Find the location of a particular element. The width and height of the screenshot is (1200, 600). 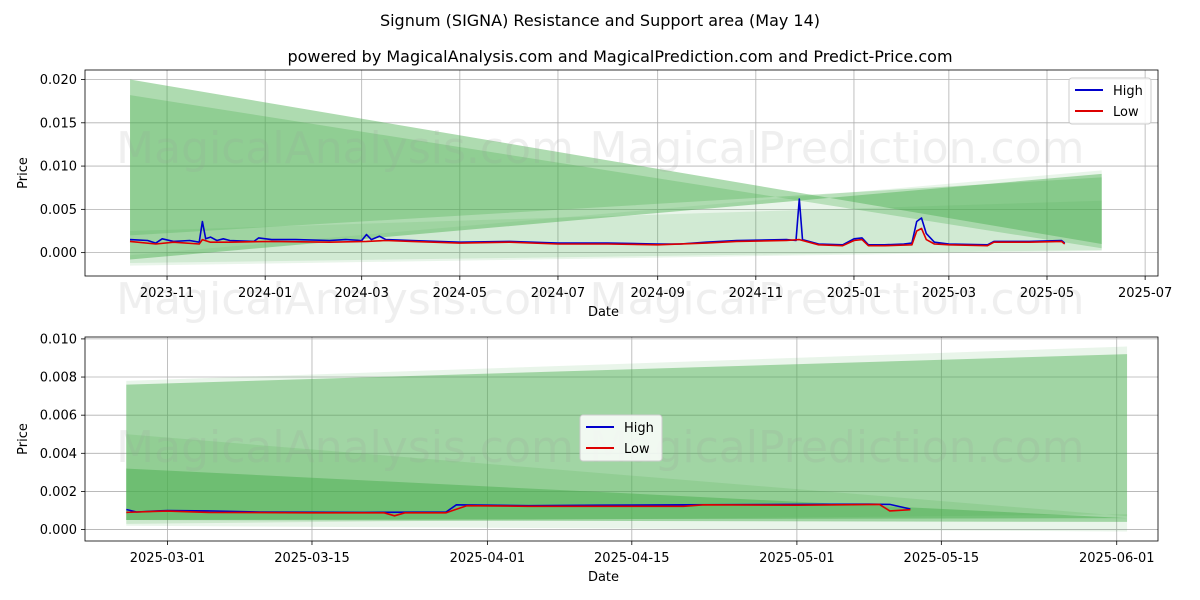

x-tick-label: 2025-07 is located at coordinates (1145, 293).